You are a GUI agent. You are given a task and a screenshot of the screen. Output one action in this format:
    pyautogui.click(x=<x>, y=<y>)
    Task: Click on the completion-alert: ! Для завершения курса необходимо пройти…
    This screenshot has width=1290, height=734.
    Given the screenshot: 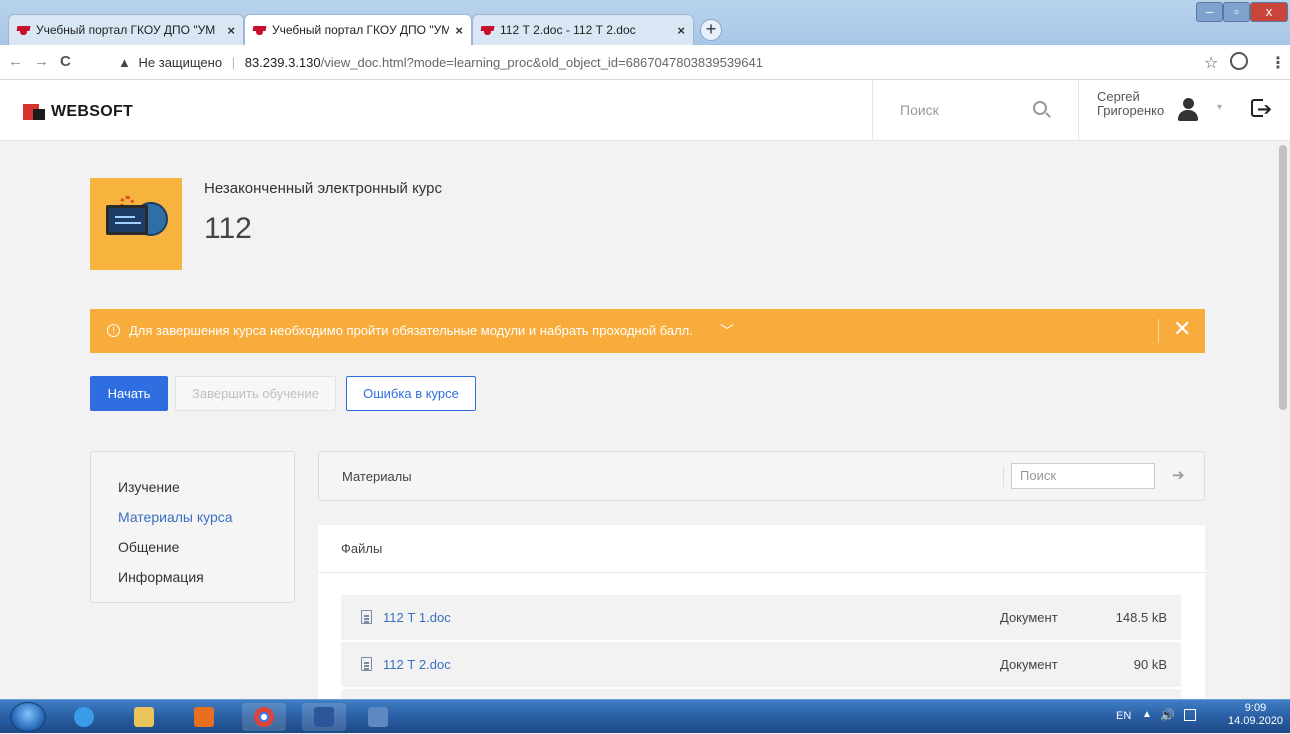 What is the action you would take?
    pyautogui.click(x=647, y=331)
    